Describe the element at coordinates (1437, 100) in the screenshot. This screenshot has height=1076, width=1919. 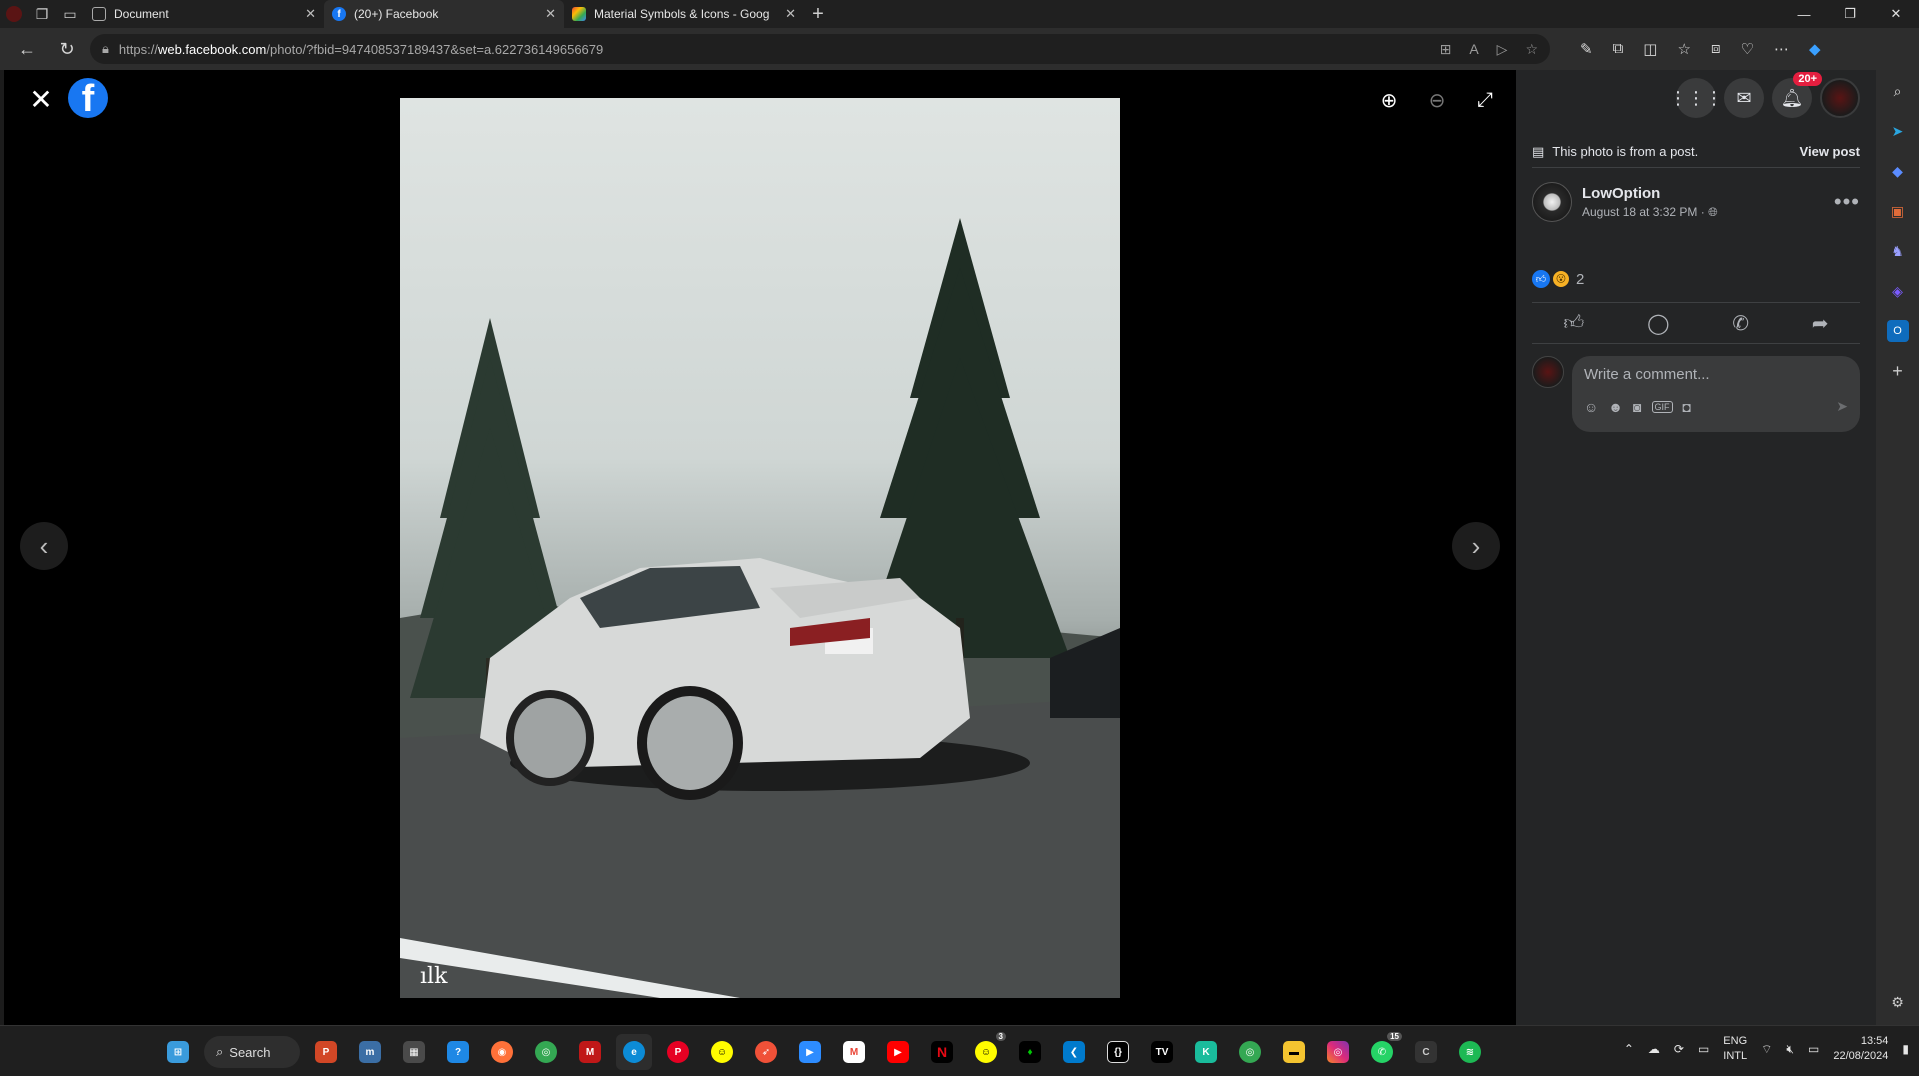
I see `zoom-out-icon: ⊖` at that location.